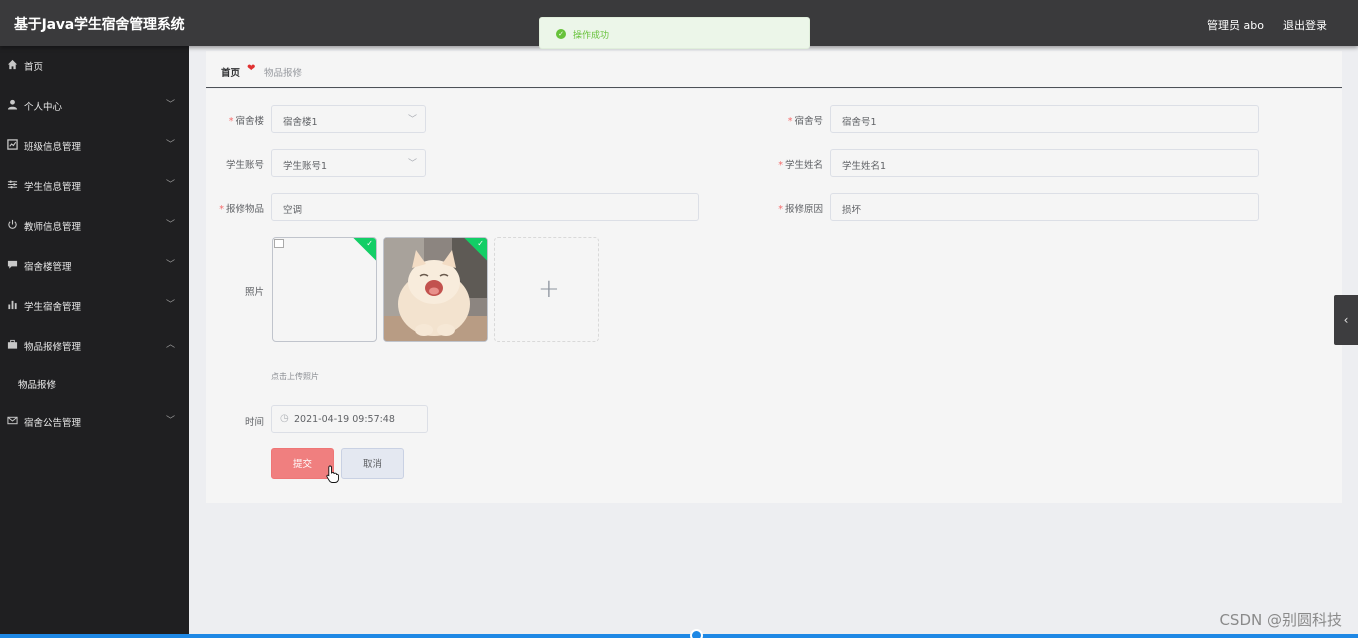 The width and height of the screenshot is (1358, 638). I want to click on plus-icon: +, so click(549, 289).